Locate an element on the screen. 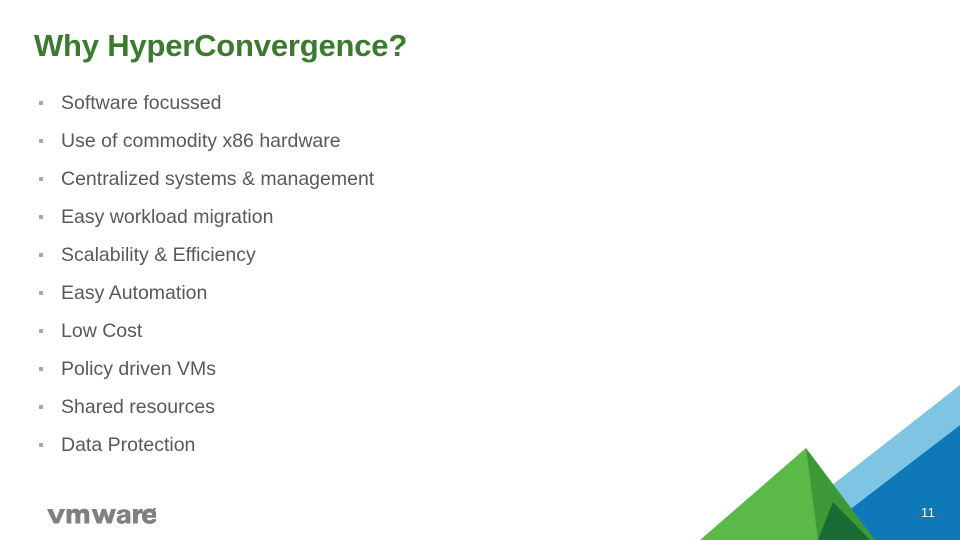 This screenshot has height=540, width=960. list-item: Shared resources is located at coordinates (414, 407).